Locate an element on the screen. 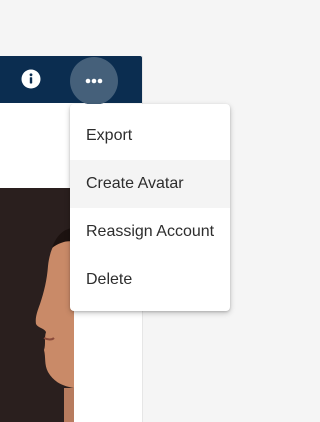 Image resolution: width=320 pixels, height=422 pixels. menu-item-create-avatar: Create Avatar is located at coordinates (150, 184).